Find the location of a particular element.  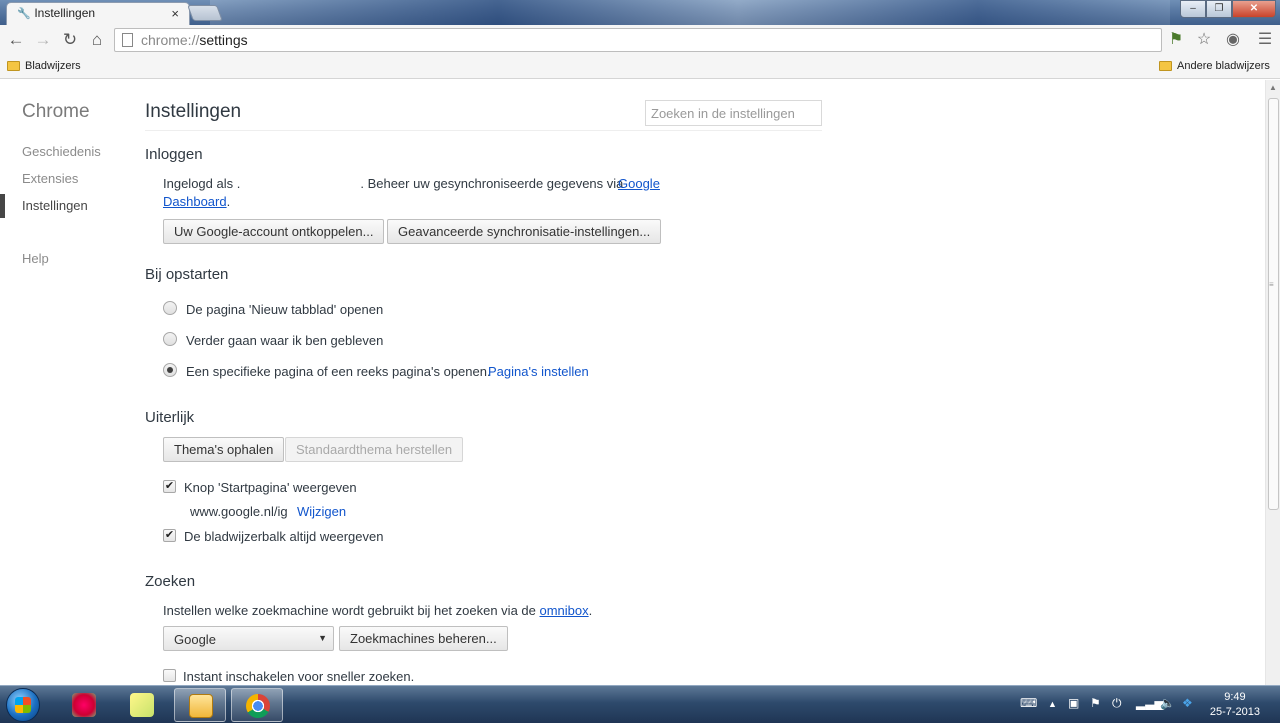

browser-toolbar: ← → ↻ ⌂ chrome://settings ⚑ ☆ ◉ ☰ is located at coordinates (640, 40).